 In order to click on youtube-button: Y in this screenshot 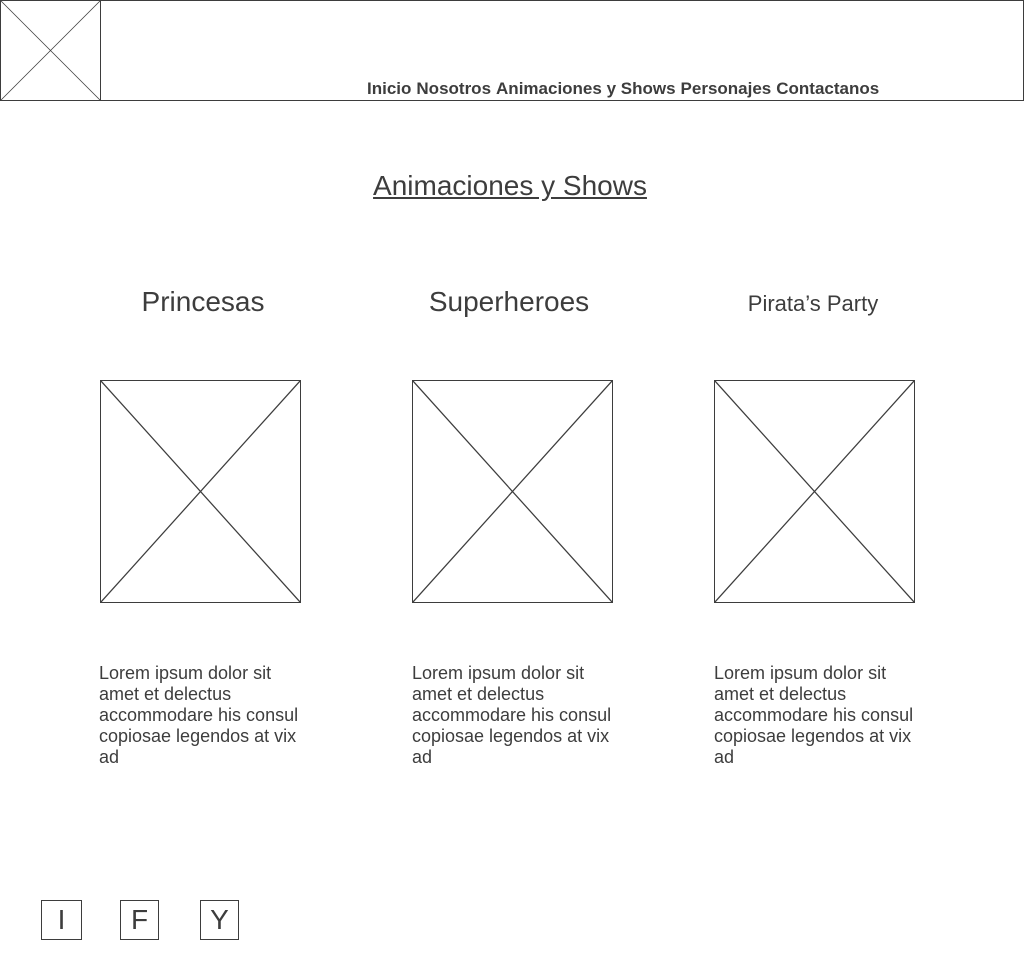, I will do `click(219, 920)`.